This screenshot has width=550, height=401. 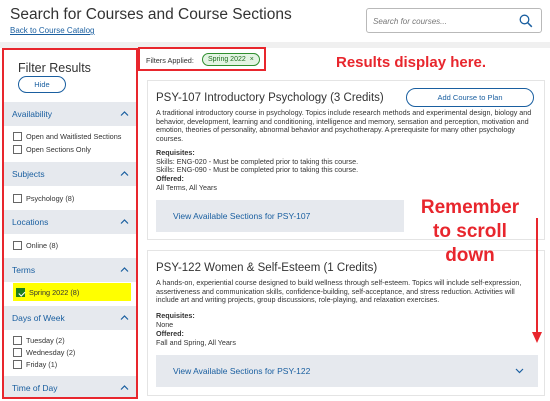 I want to click on facet-time-label: Time of Day, so click(x=35, y=388).